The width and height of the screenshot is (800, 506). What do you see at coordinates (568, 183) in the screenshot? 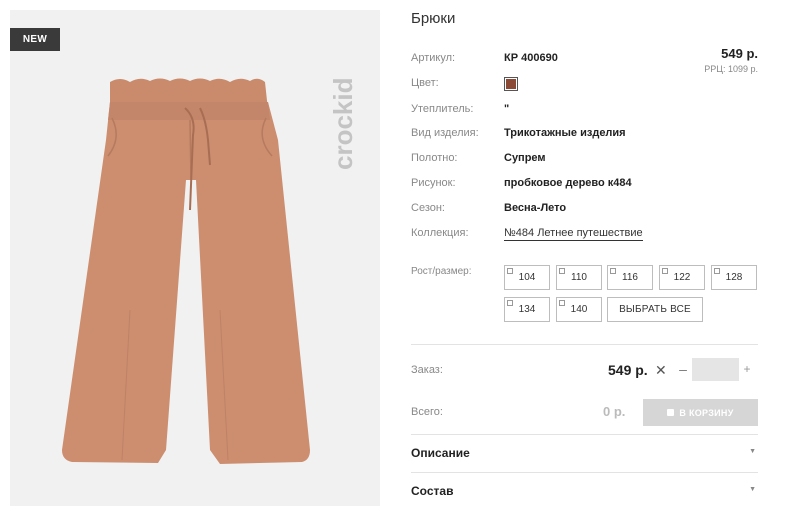
I see `attr-value: пробковое дерево к484` at bounding box center [568, 183].